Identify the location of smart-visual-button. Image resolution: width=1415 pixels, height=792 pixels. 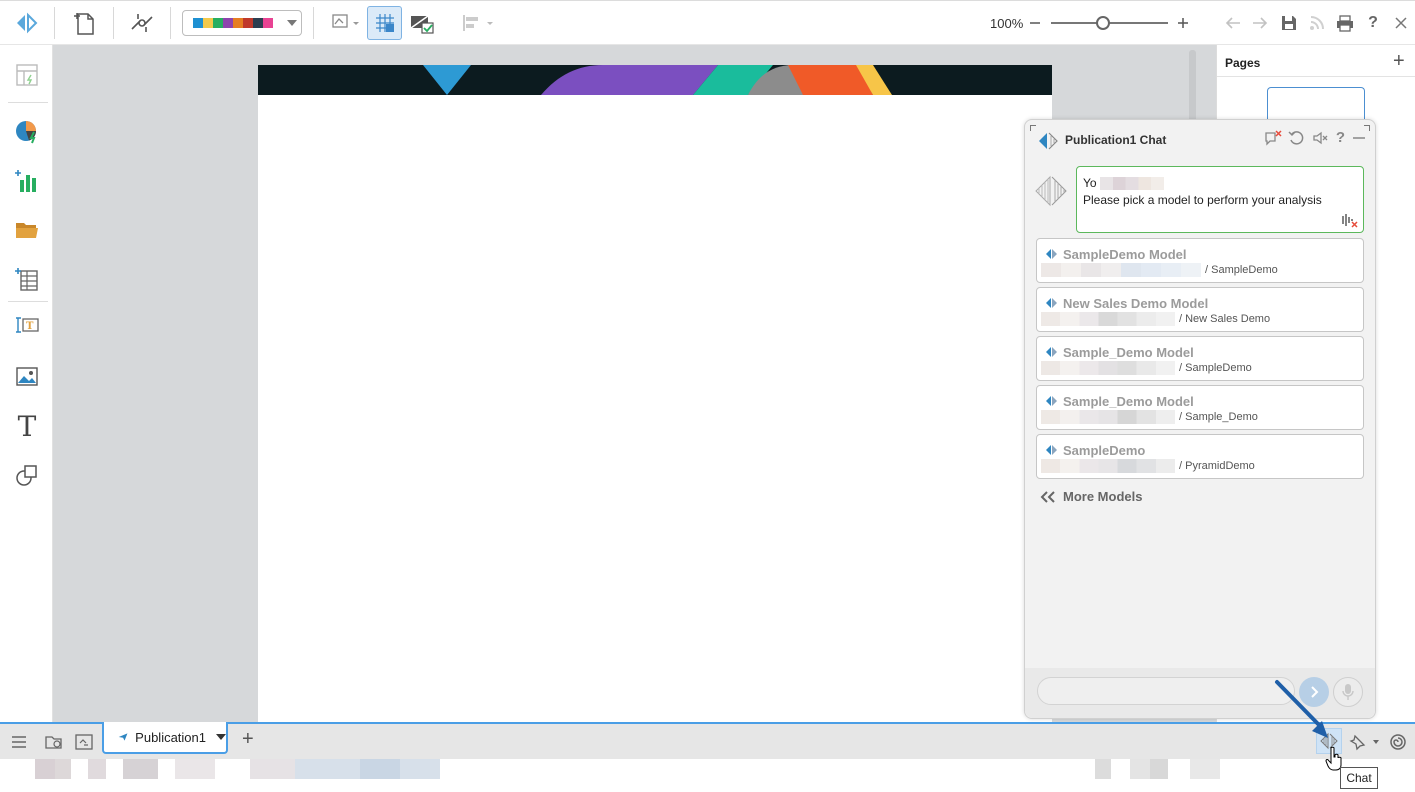
(27, 131).